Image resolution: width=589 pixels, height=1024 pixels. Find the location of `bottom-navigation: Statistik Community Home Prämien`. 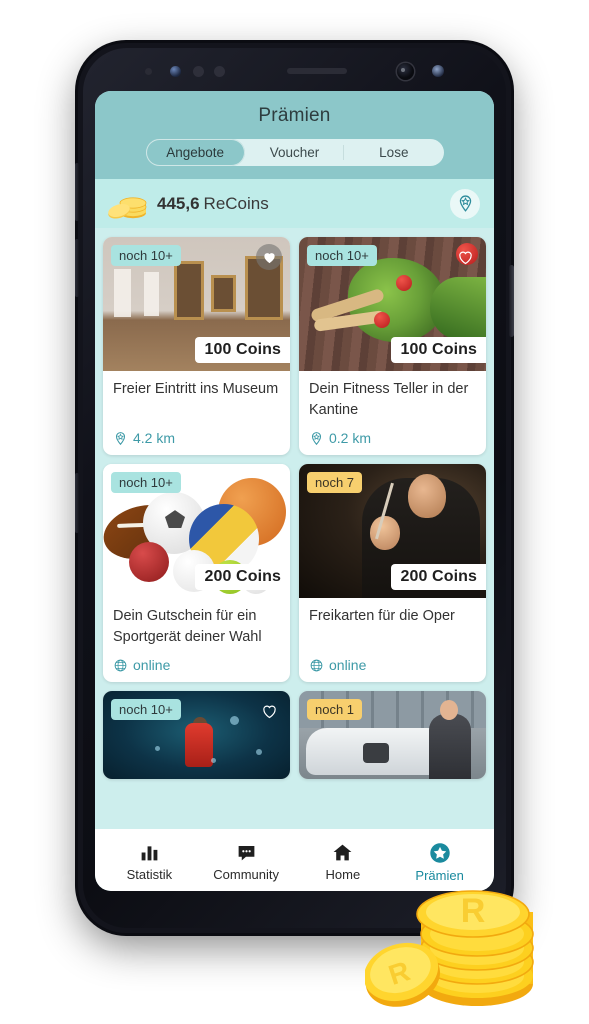

bottom-navigation: Statistik Community Home Prämien is located at coordinates (294, 860).